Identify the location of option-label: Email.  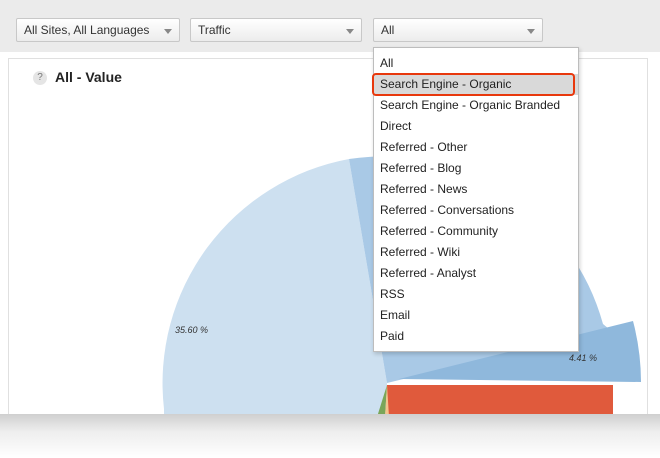
(395, 315).